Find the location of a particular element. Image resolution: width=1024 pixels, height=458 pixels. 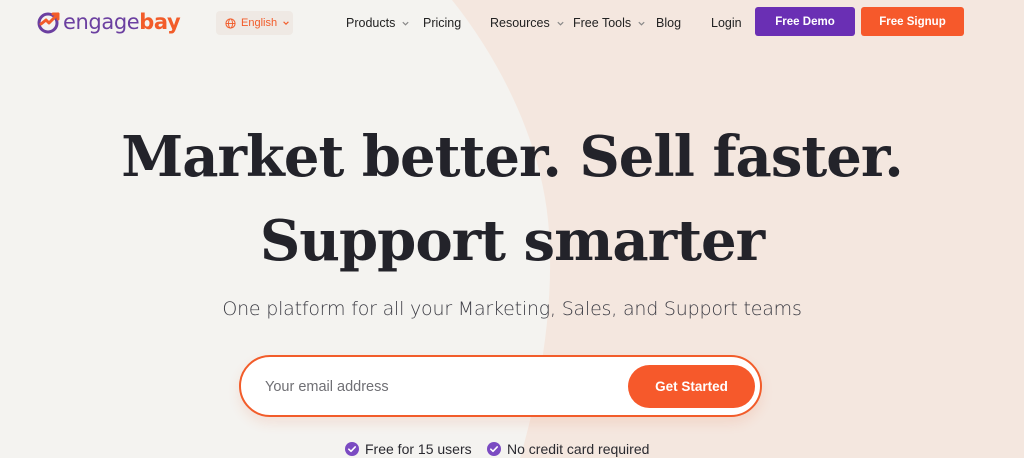

nav-item-free-tools: Free Tools is located at coordinates (609, 23).